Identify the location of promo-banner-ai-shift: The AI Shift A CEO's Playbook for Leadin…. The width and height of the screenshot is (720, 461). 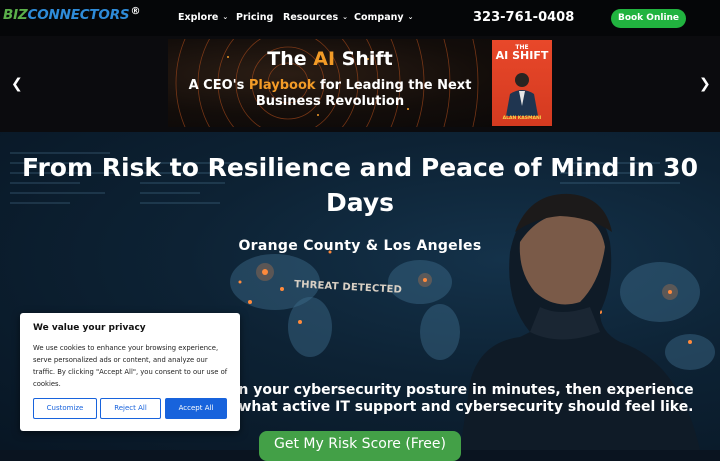
(360, 83).